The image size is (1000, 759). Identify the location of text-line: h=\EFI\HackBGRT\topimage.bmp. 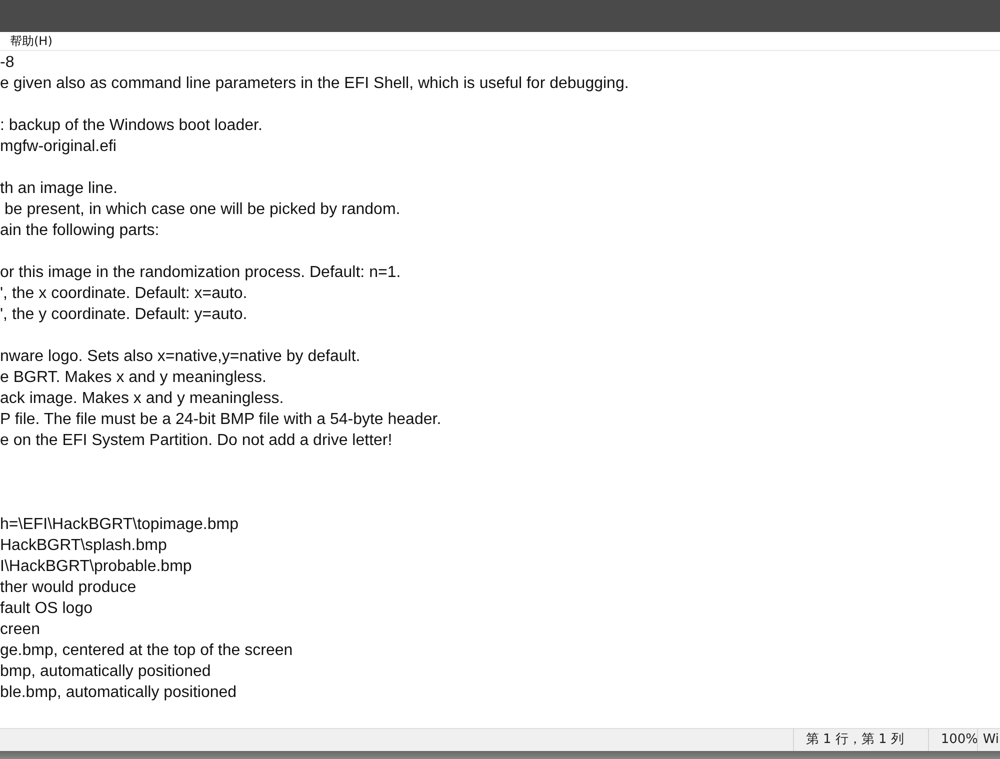
(119, 525).